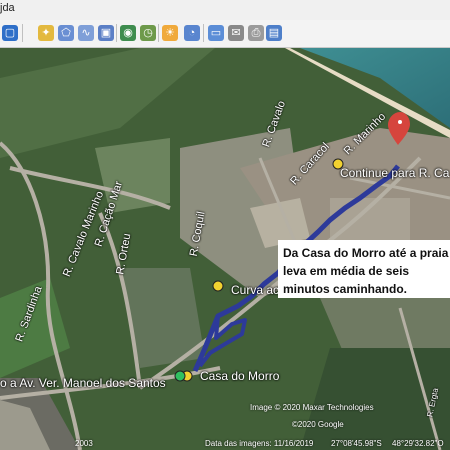 Image resolution: width=450 pixels, height=450 pixels. What do you see at coordinates (418, 443) in the screenshot?
I see `longitude-readout: 48°29'32.82"O` at bounding box center [418, 443].